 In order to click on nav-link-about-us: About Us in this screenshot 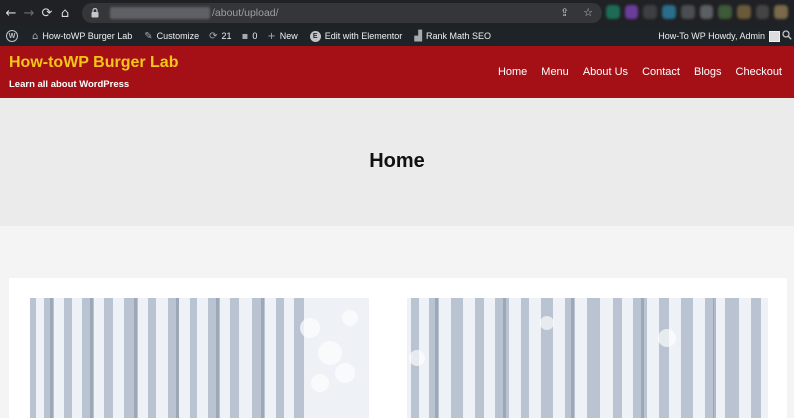, I will do `click(605, 72)`.